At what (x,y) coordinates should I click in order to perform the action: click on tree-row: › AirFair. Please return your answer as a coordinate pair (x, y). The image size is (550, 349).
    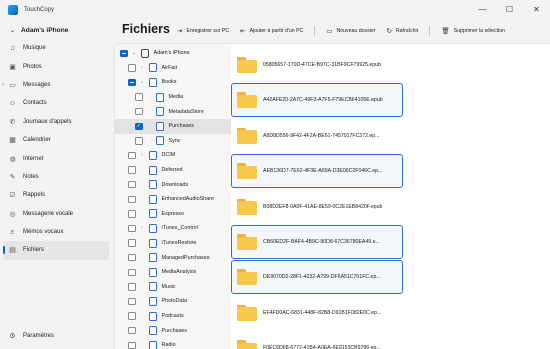
    Looking at the image, I should click on (173, 68).